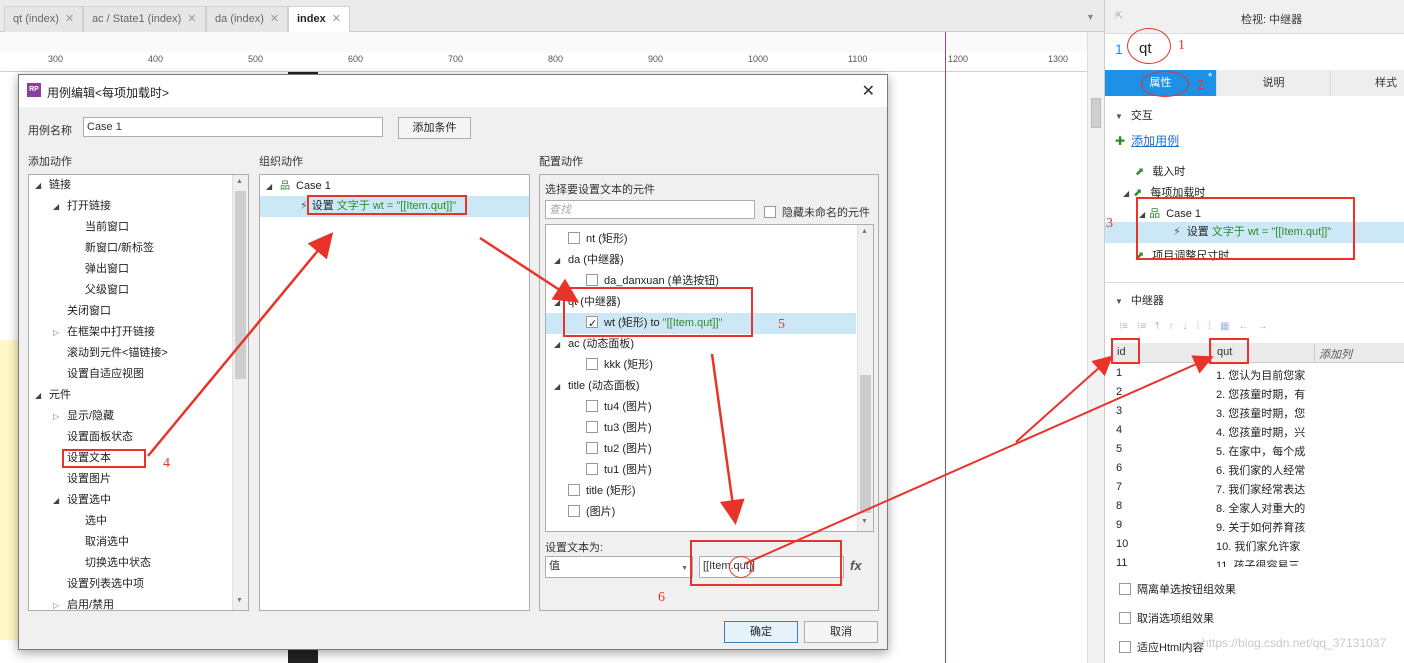 This screenshot has height=663, width=1404. Describe the element at coordinates (1119, 506) in the screenshot. I see `cell-id: 8` at that location.